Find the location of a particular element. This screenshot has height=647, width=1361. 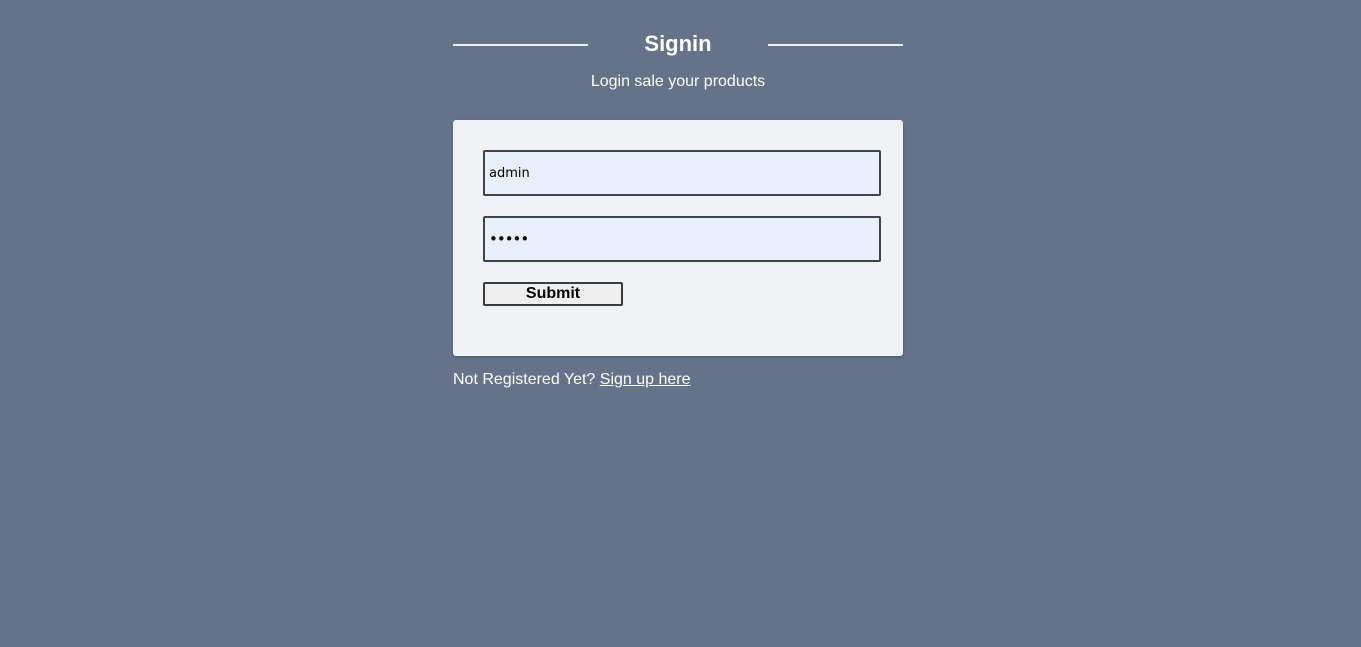

username-input is located at coordinates (682, 173).